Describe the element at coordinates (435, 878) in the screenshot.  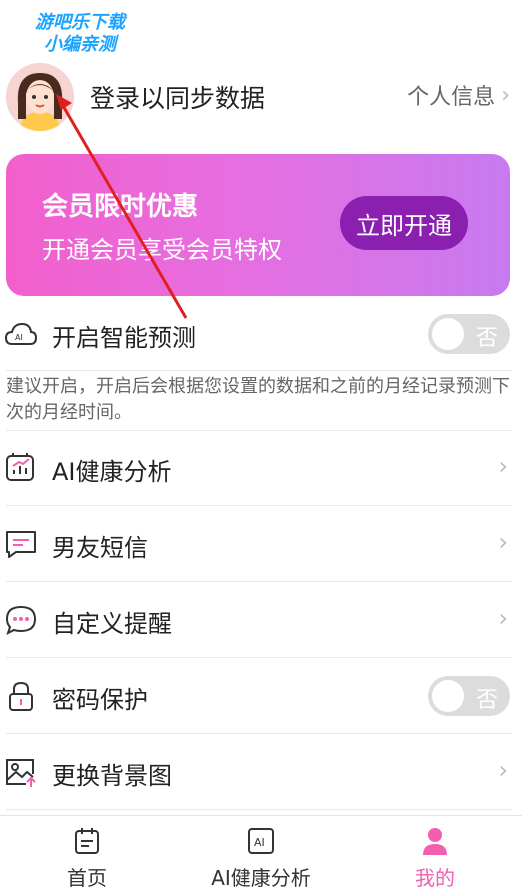
I see `tab-label: 我的` at that location.